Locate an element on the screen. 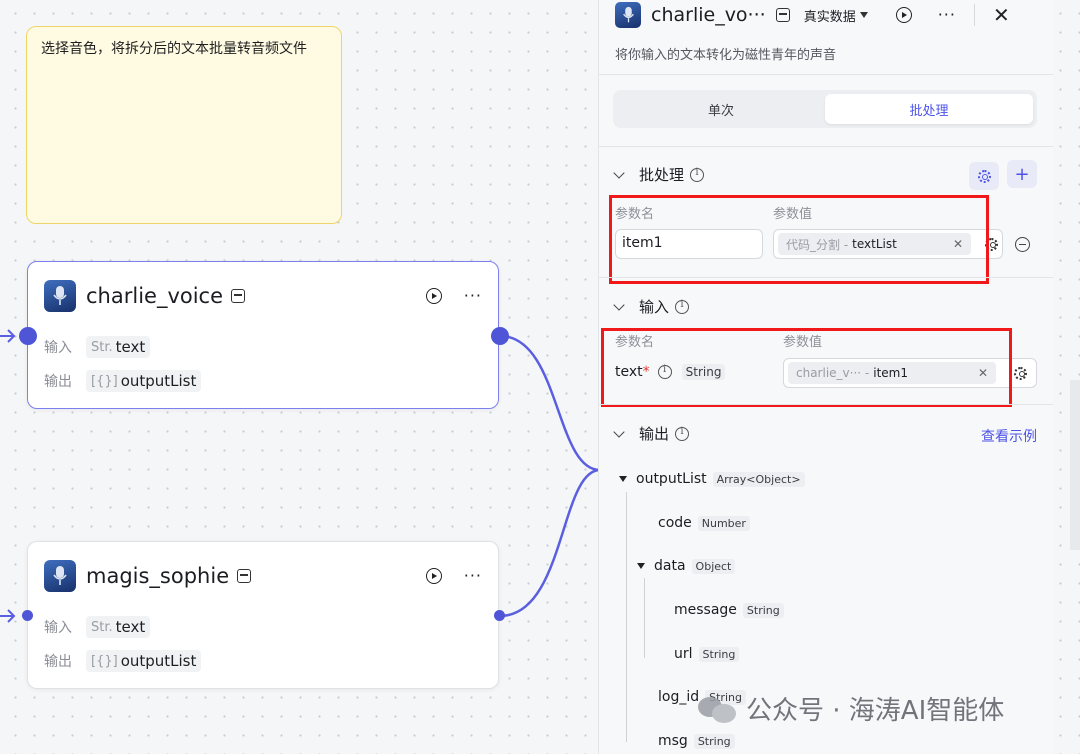  tree-item-data: data Object is located at coordinates (686, 566).